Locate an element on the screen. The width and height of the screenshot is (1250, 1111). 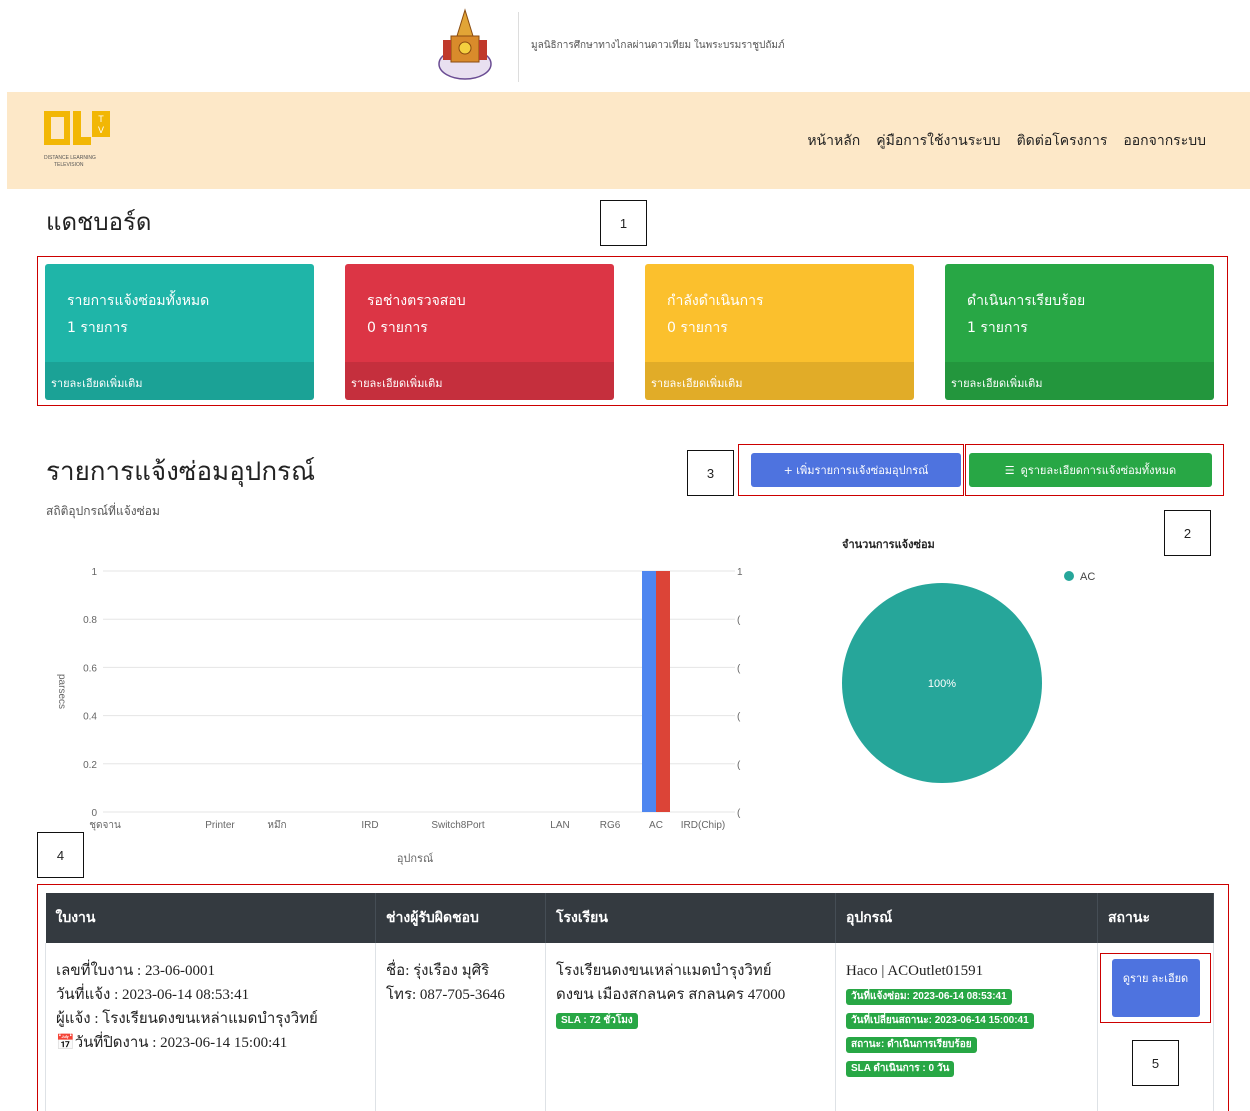
technician-phone: โทร: 087-705-3646 is located at coordinates (445, 995).